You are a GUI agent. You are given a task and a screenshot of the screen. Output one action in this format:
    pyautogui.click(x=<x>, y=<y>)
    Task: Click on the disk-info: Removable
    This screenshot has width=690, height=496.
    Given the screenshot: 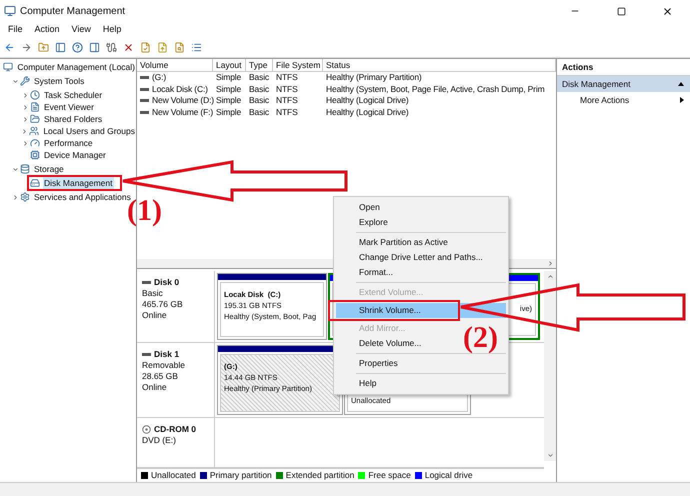 What is the action you would take?
    pyautogui.click(x=164, y=365)
    